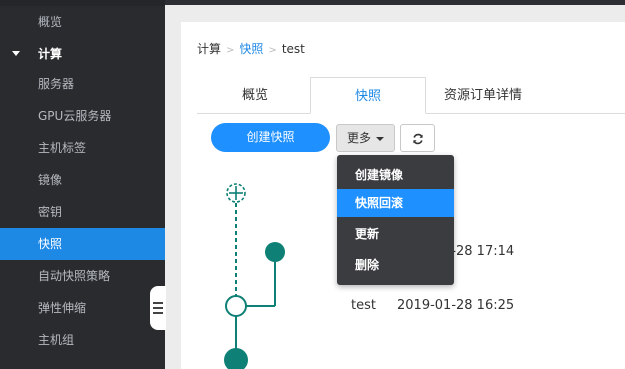 This screenshot has width=625, height=369. Describe the element at coordinates (82, 276) in the screenshot. I see `sidebar-item-auto-snapshot-policy: 自动快照策略` at that location.